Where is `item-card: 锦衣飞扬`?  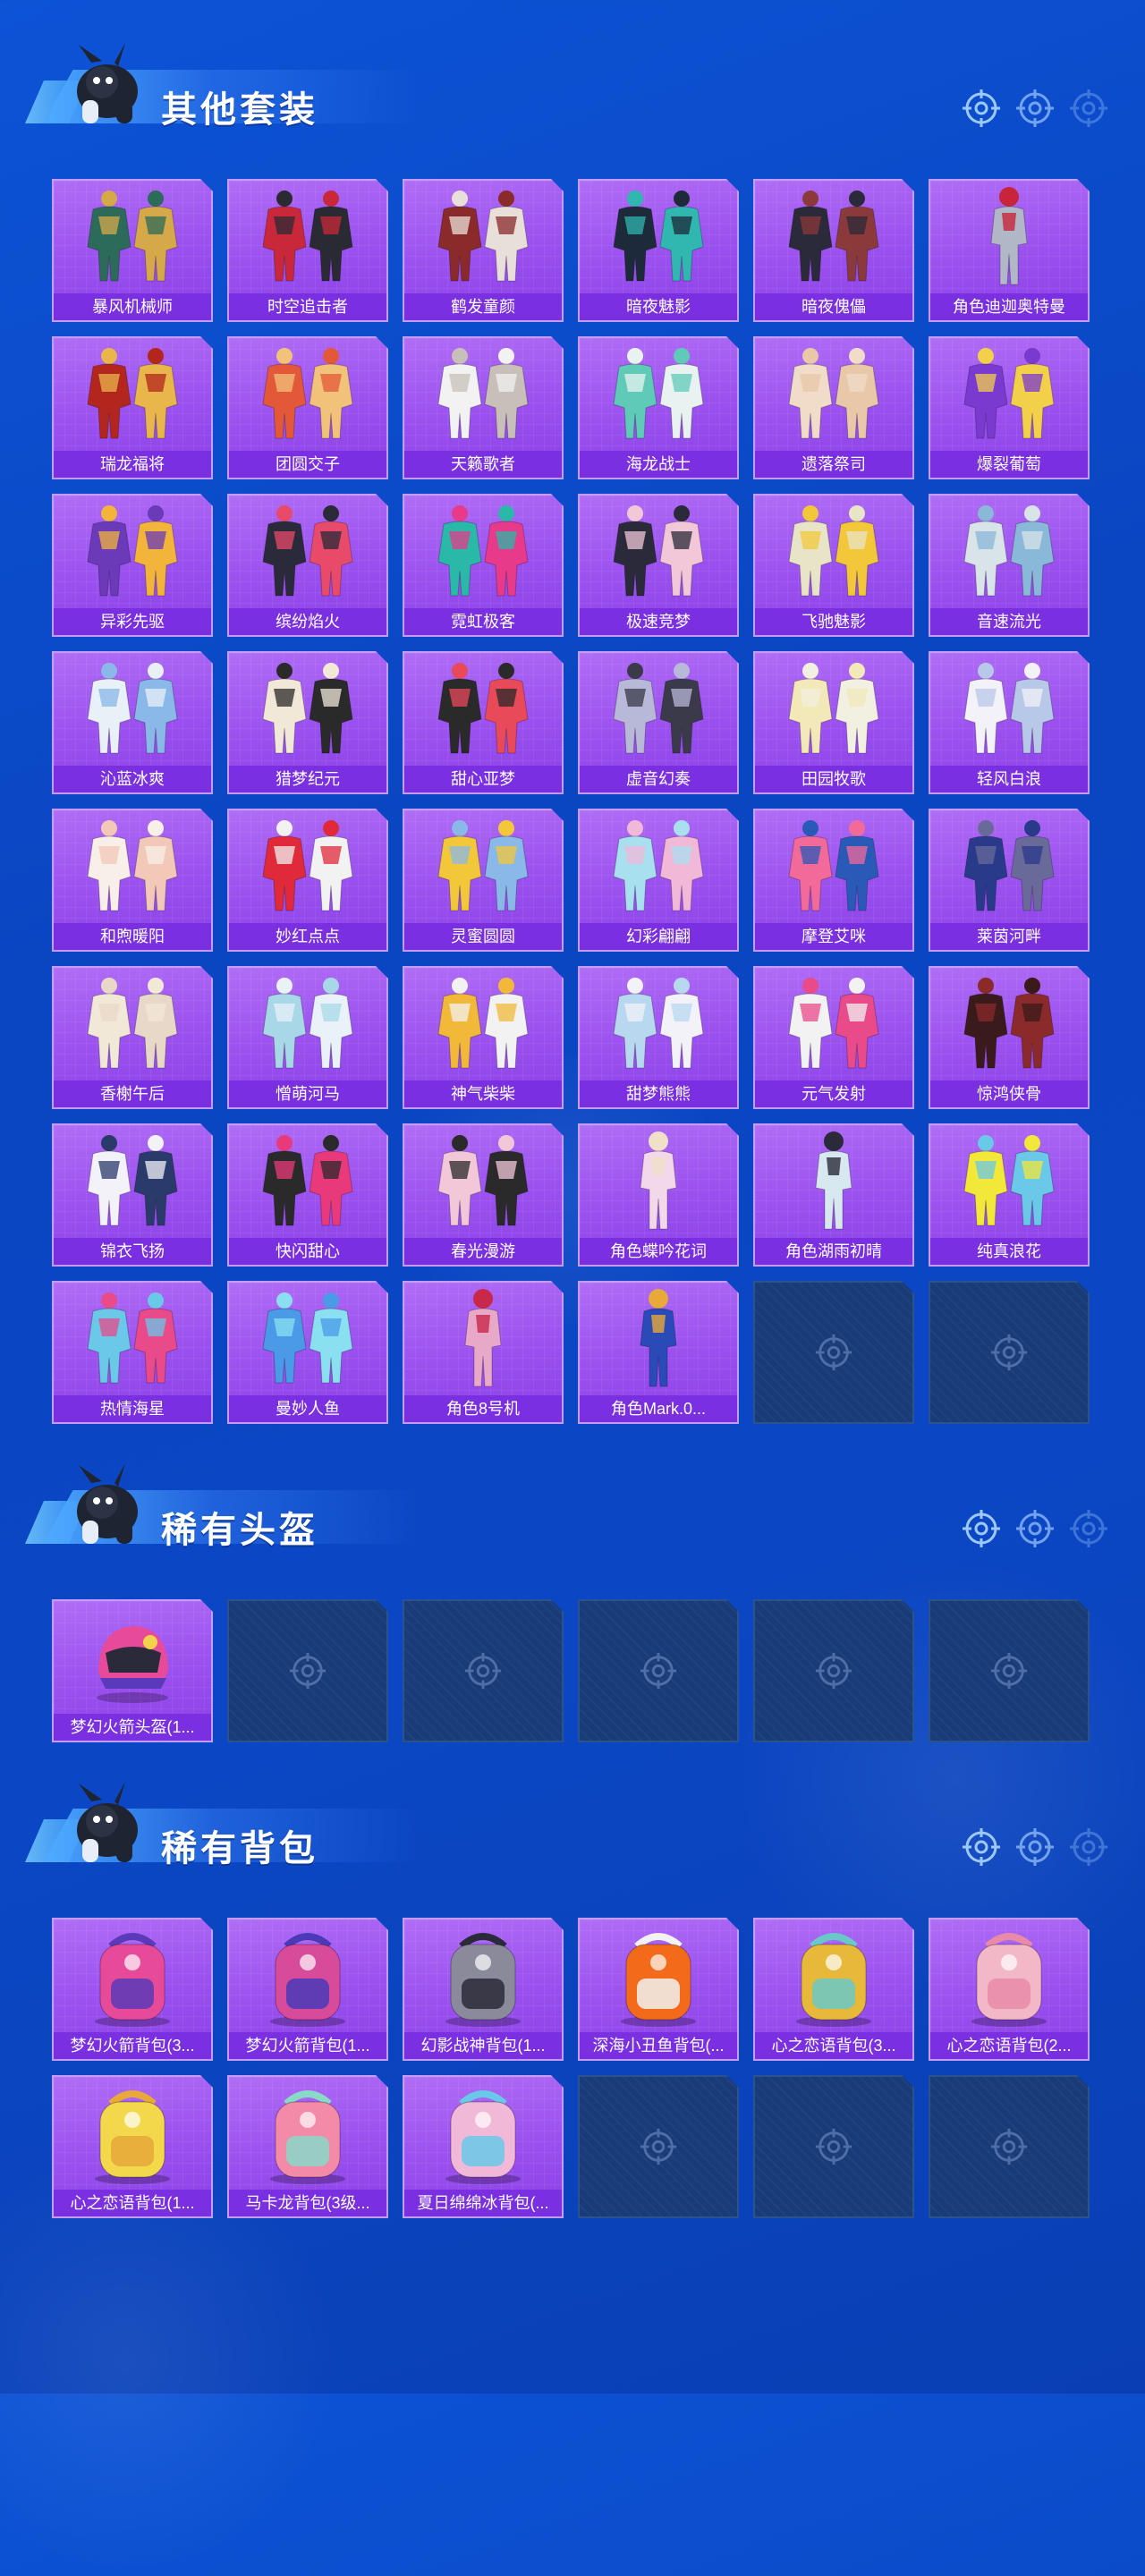 item-card: 锦衣飞扬 is located at coordinates (132, 1195).